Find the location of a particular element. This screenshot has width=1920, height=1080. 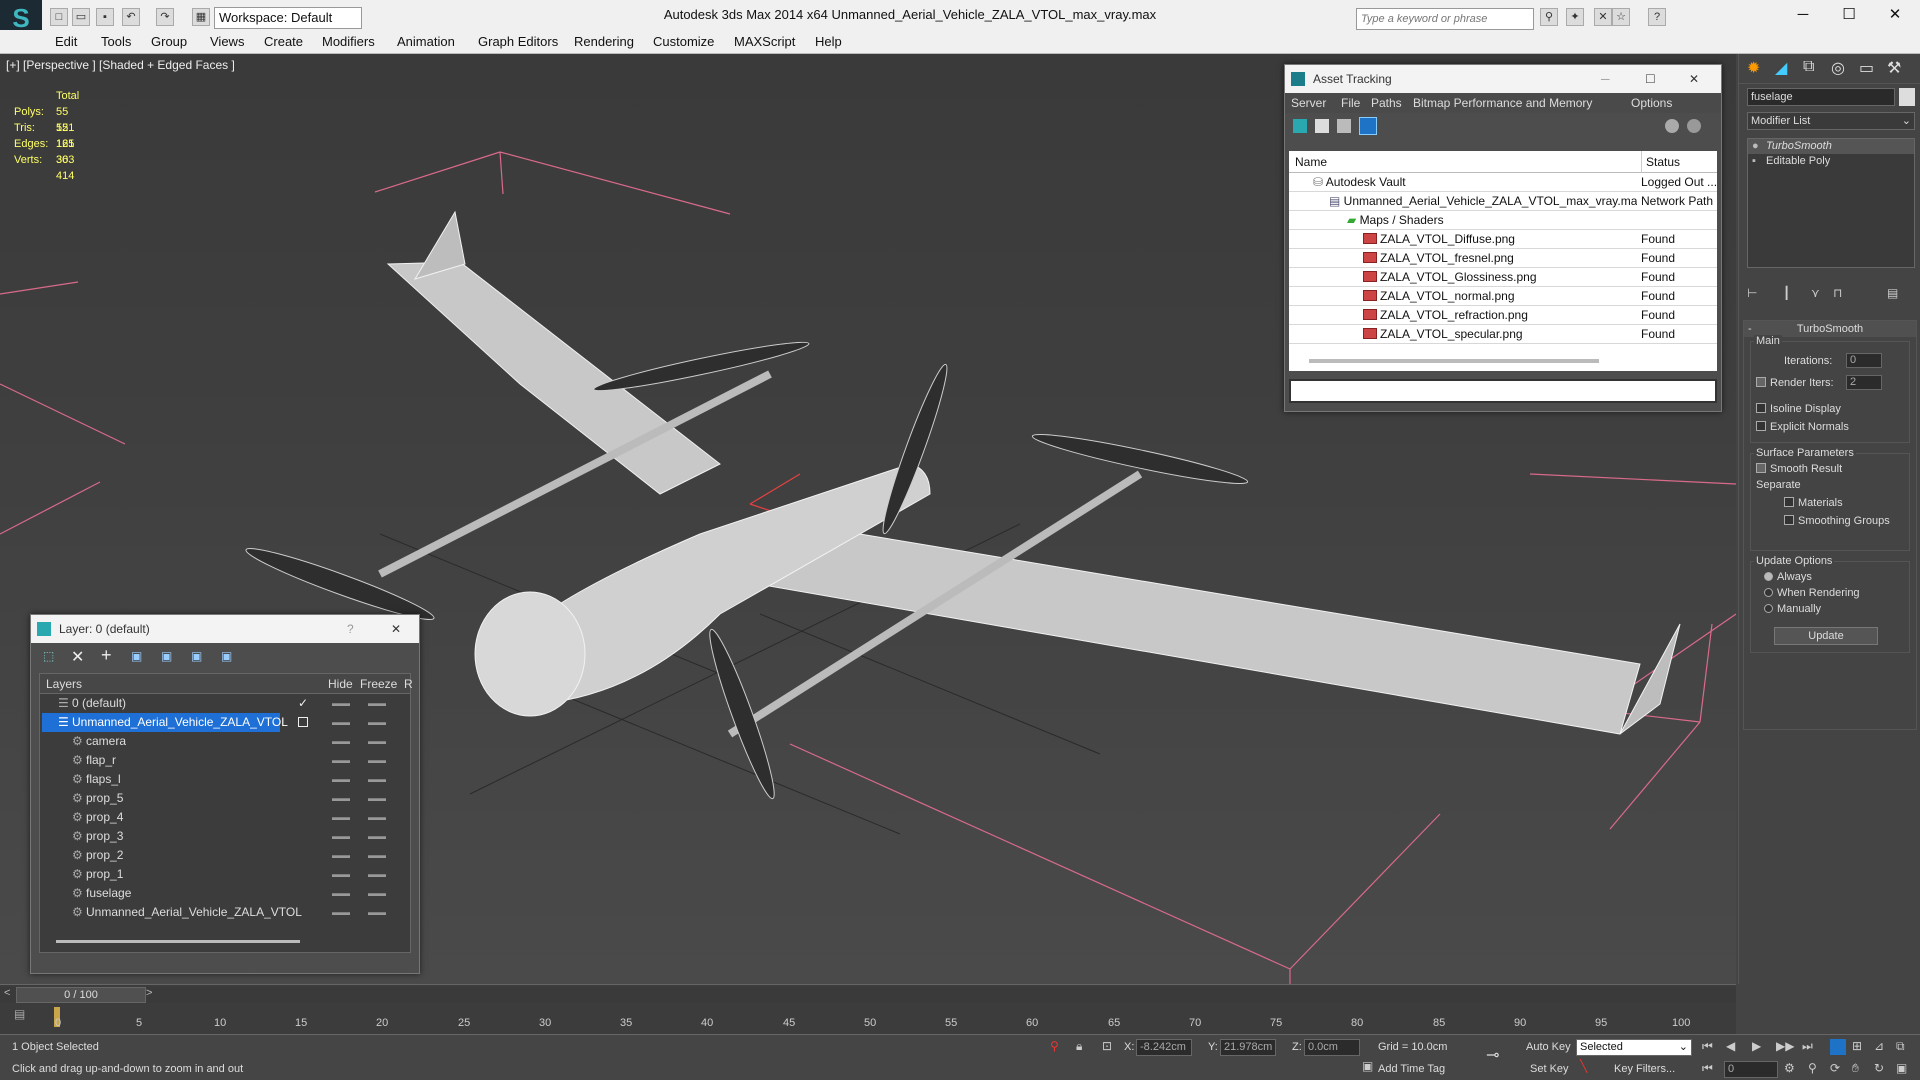

mini-curve-editor-icon: ▤ is located at coordinates (19, 1014).